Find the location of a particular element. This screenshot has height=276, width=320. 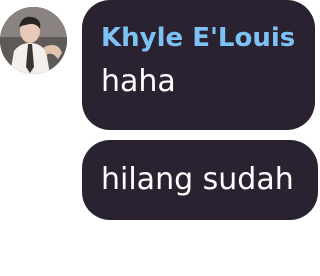

message-text: hilang sudah is located at coordinates (197, 179).